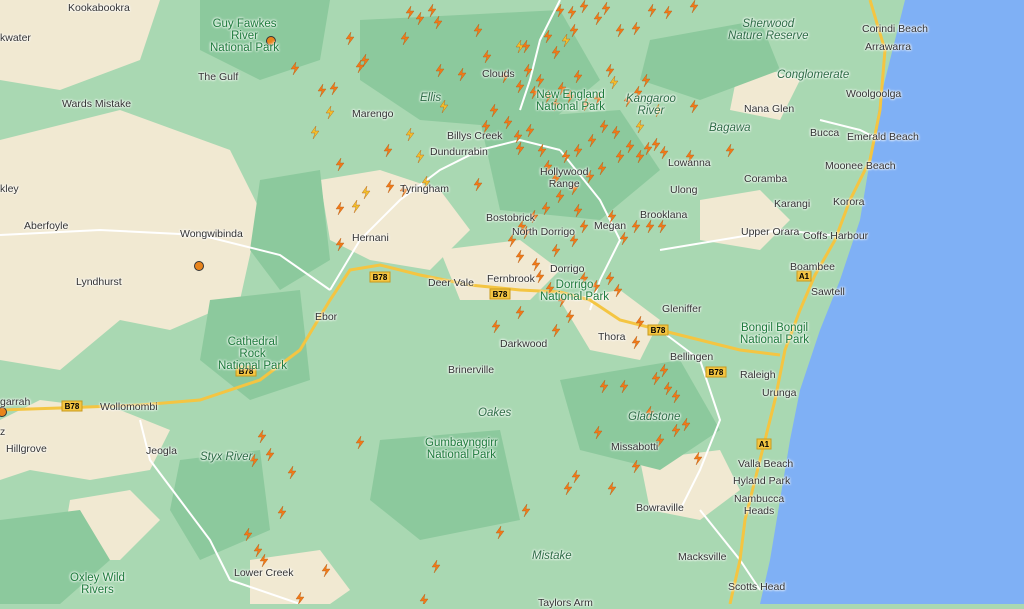 Image resolution: width=1024 pixels, height=609 pixels. I want to click on place-label: Megan, so click(610, 226).